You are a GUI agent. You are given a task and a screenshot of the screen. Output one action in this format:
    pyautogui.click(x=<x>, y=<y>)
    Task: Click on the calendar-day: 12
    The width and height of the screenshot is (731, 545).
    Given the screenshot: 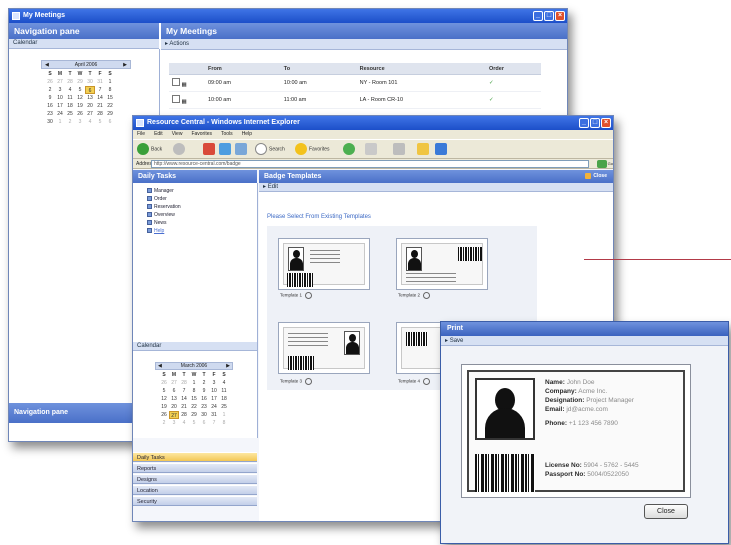 What is the action you would take?
    pyautogui.click(x=80, y=98)
    